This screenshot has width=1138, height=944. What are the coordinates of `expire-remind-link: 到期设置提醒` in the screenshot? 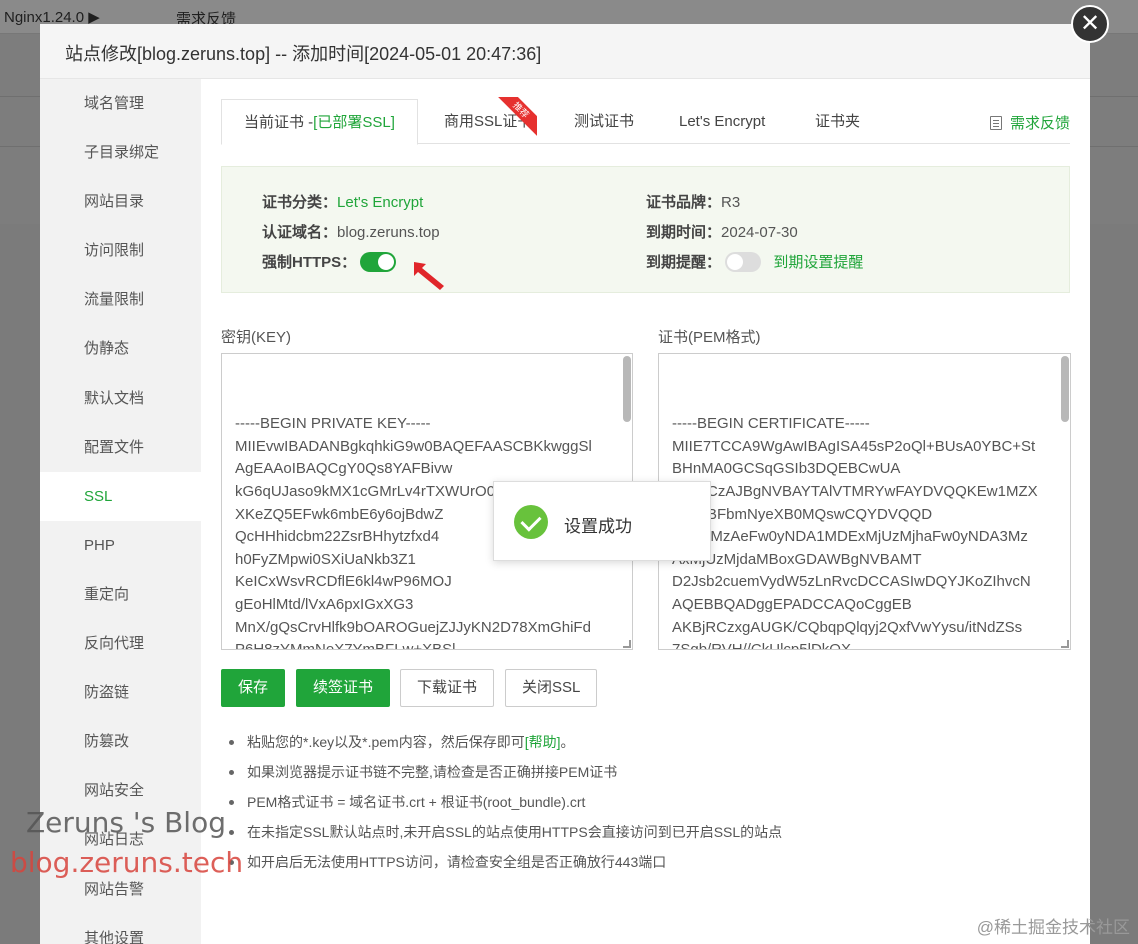 It's located at (818, 262).